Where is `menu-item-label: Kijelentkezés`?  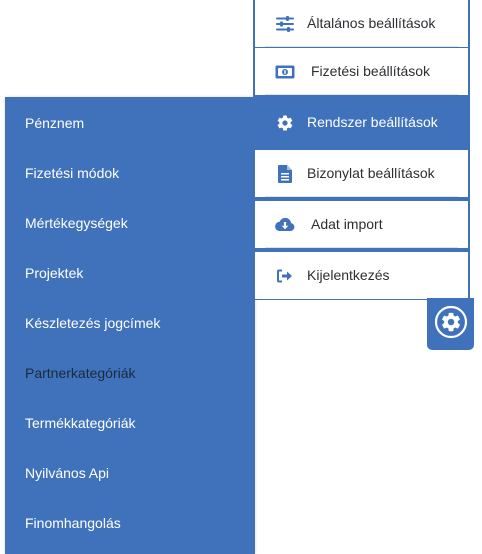 menu-item-label: Kijelentkezés is located at coordinates (348, 275).